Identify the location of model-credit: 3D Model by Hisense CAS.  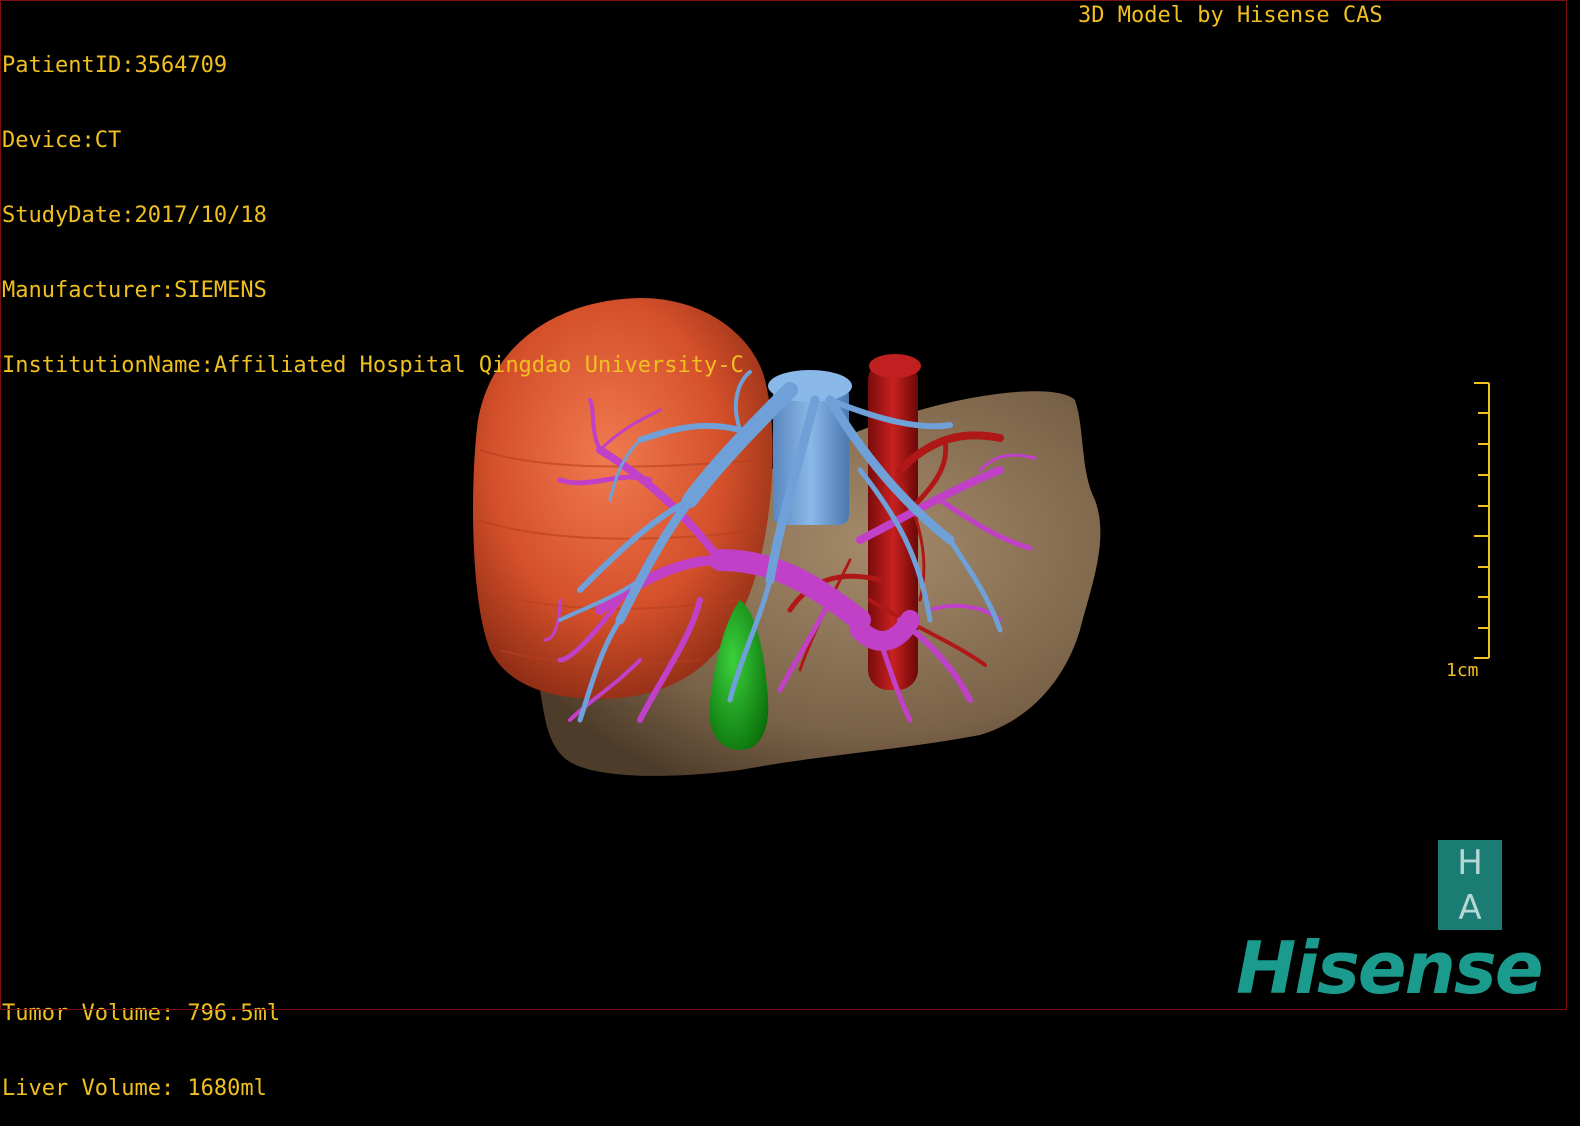
(1230, 15).